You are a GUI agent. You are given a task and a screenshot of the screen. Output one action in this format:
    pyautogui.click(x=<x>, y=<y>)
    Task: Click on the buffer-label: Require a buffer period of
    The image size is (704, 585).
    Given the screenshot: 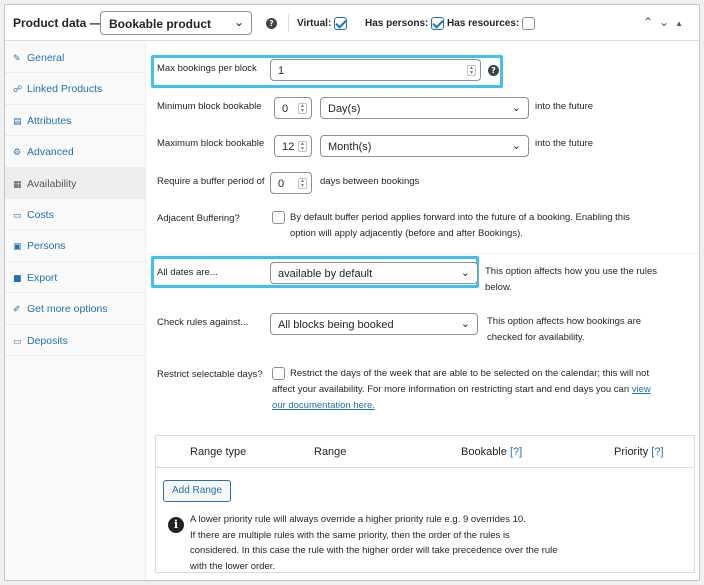 What is the action you would take?
    pyautogui.click(x=211, y=181)
    